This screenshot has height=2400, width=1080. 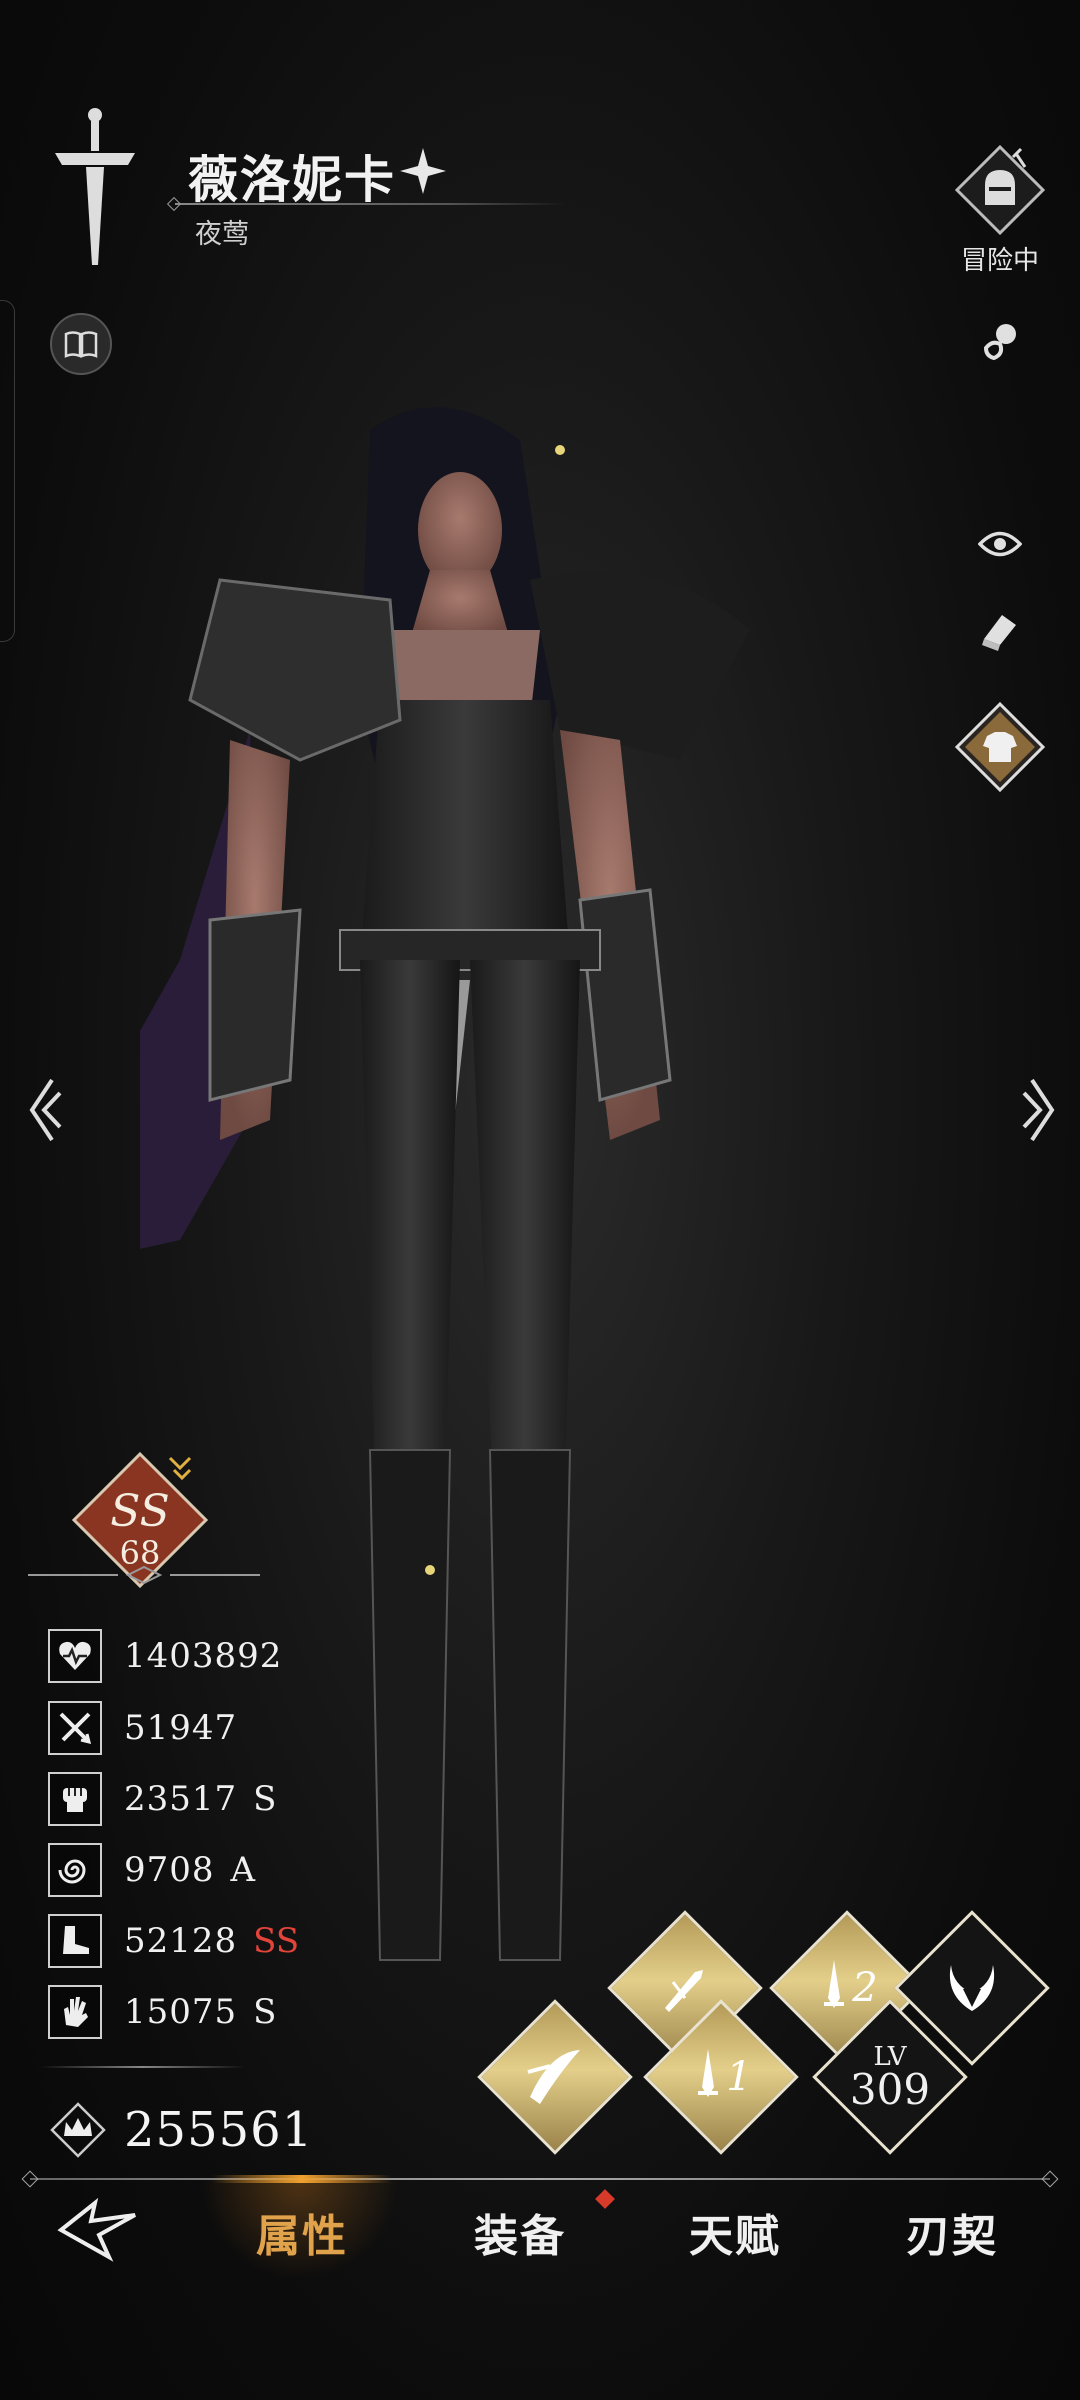 What do you see at coordinates (7, 471) in the screenshot?
I see `left-edge-tab` at bounding box center [7, 471].